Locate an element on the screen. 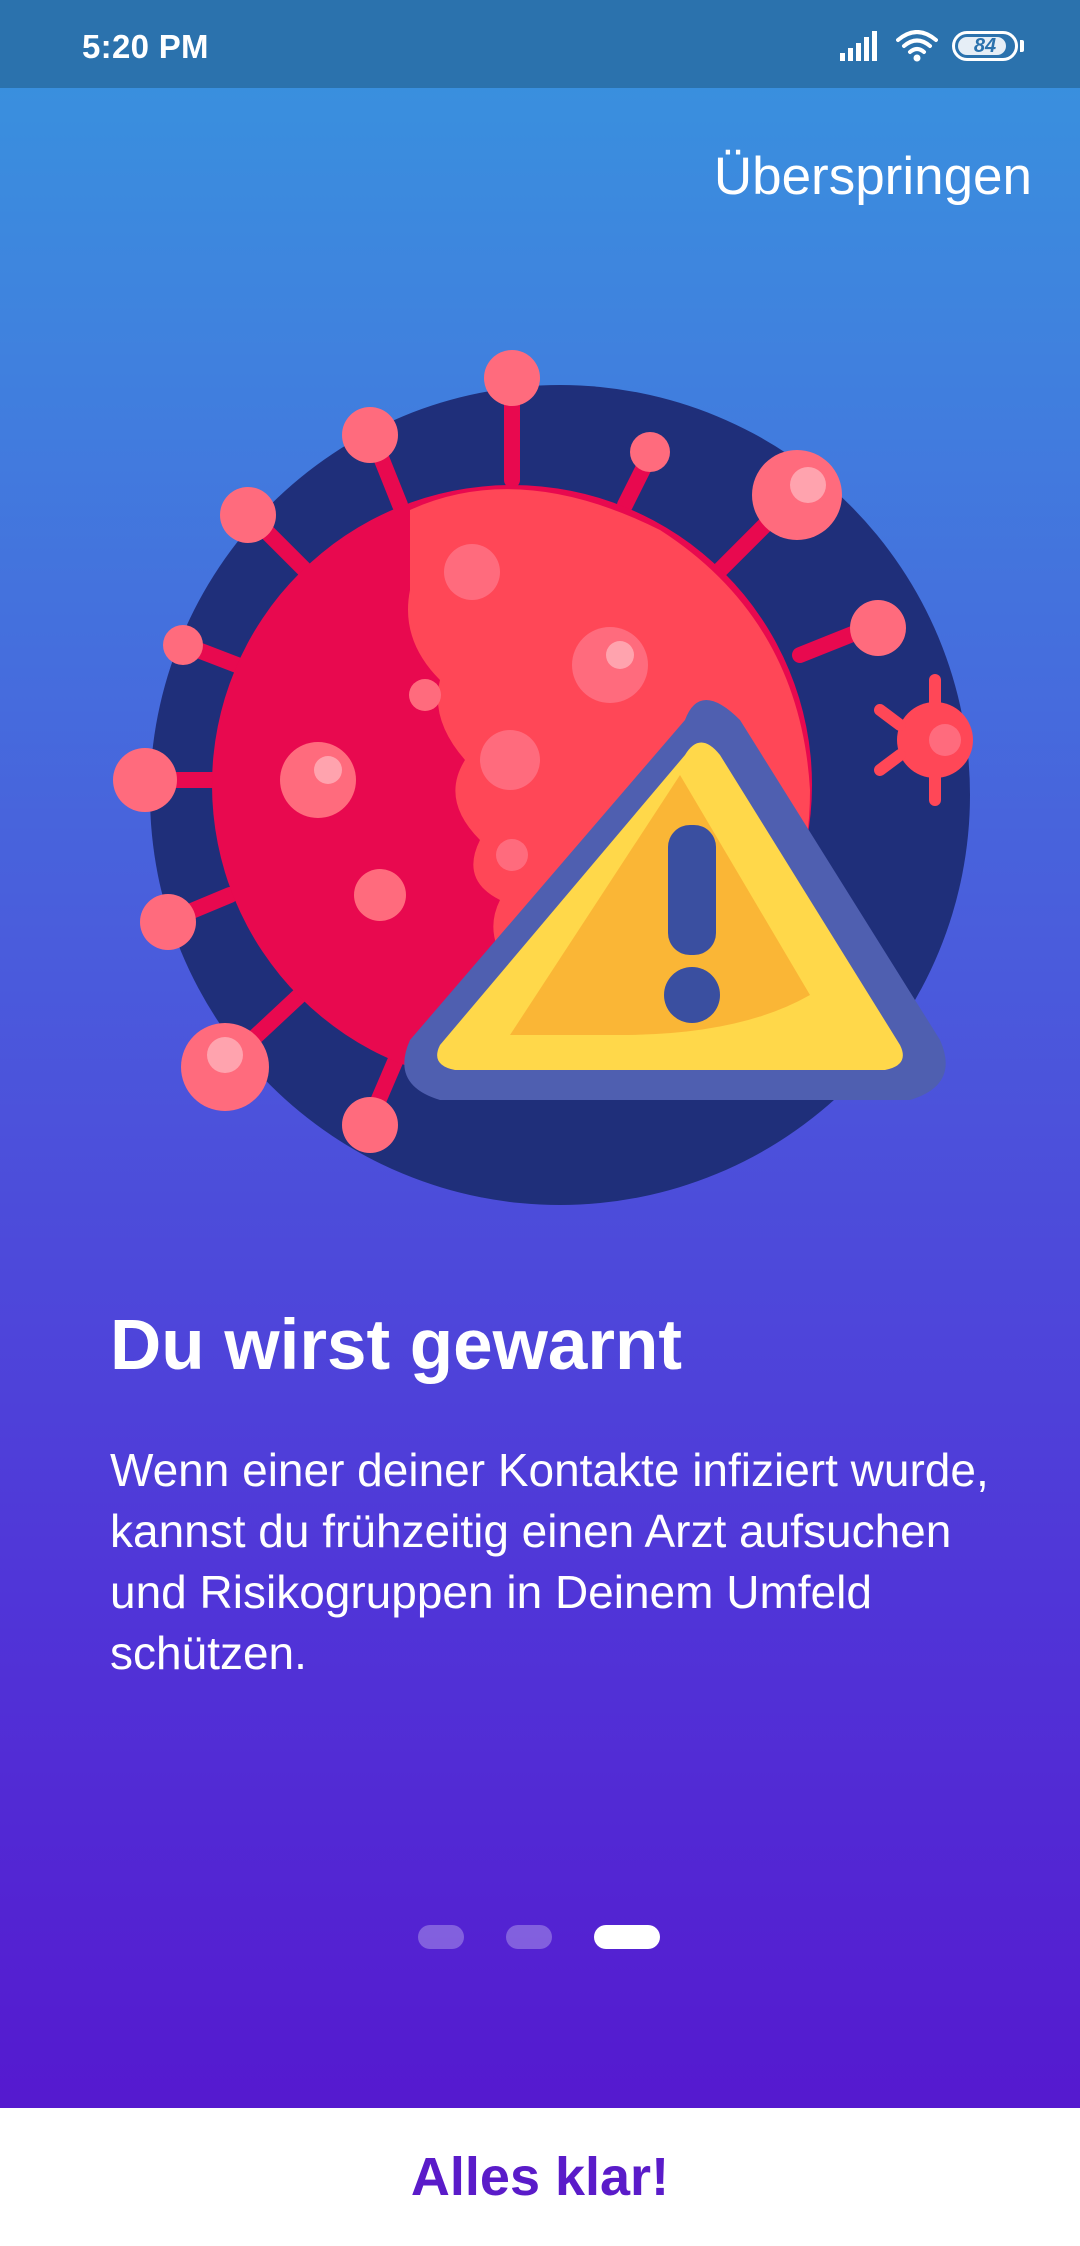  footer-bar: Alles klar! is located at coordinates (540, 2177).